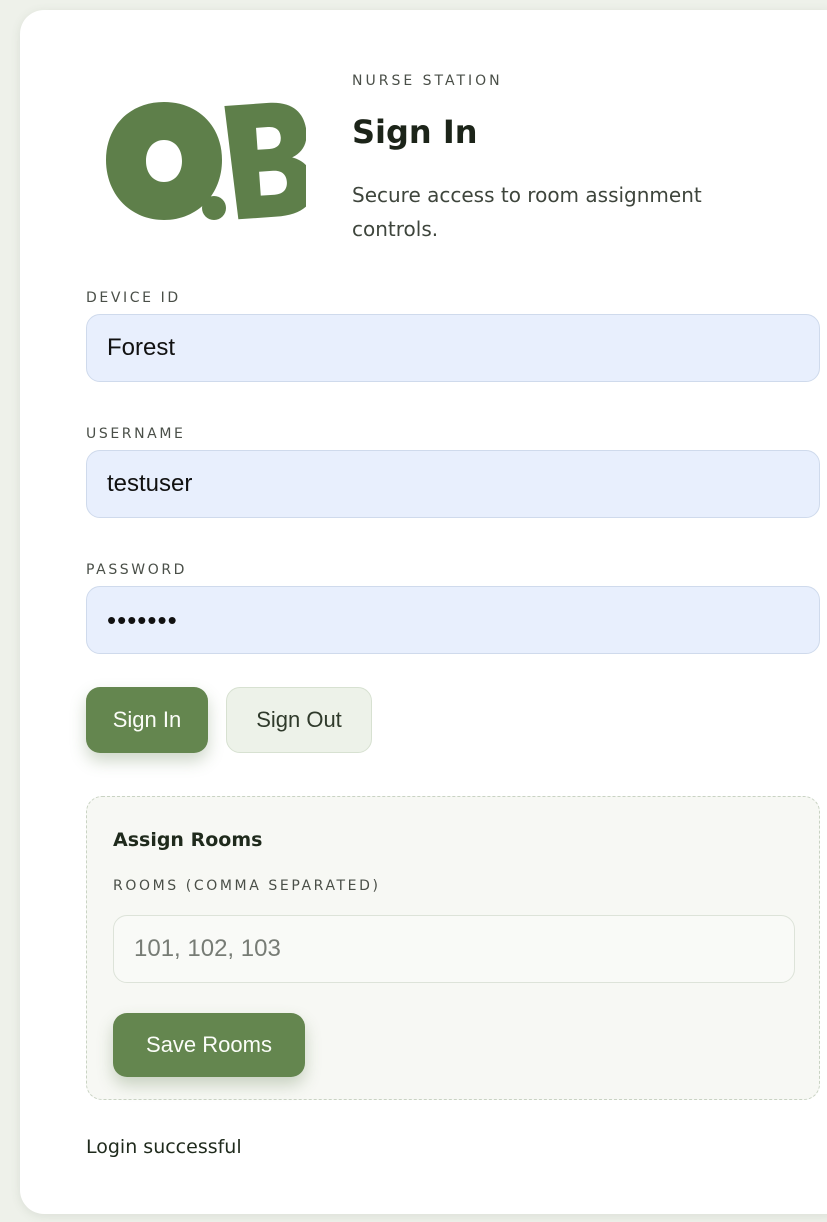  I want to click on rooms-input, so click(454, 949).